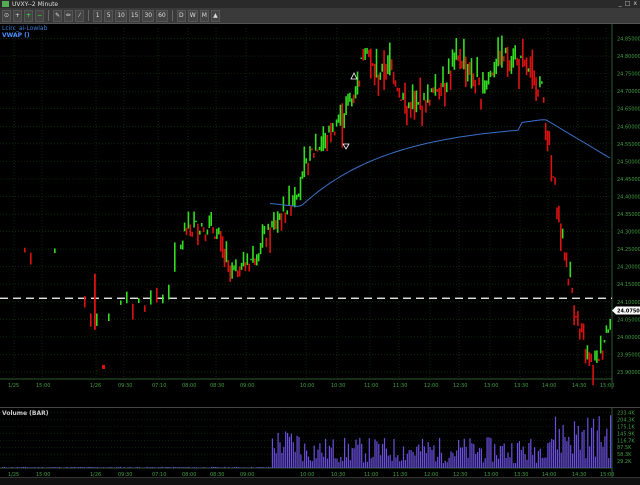 Image resolution: width=640 pixels, height=485 pixels. I want to click on monthly-icon: M, so click(204, 15).